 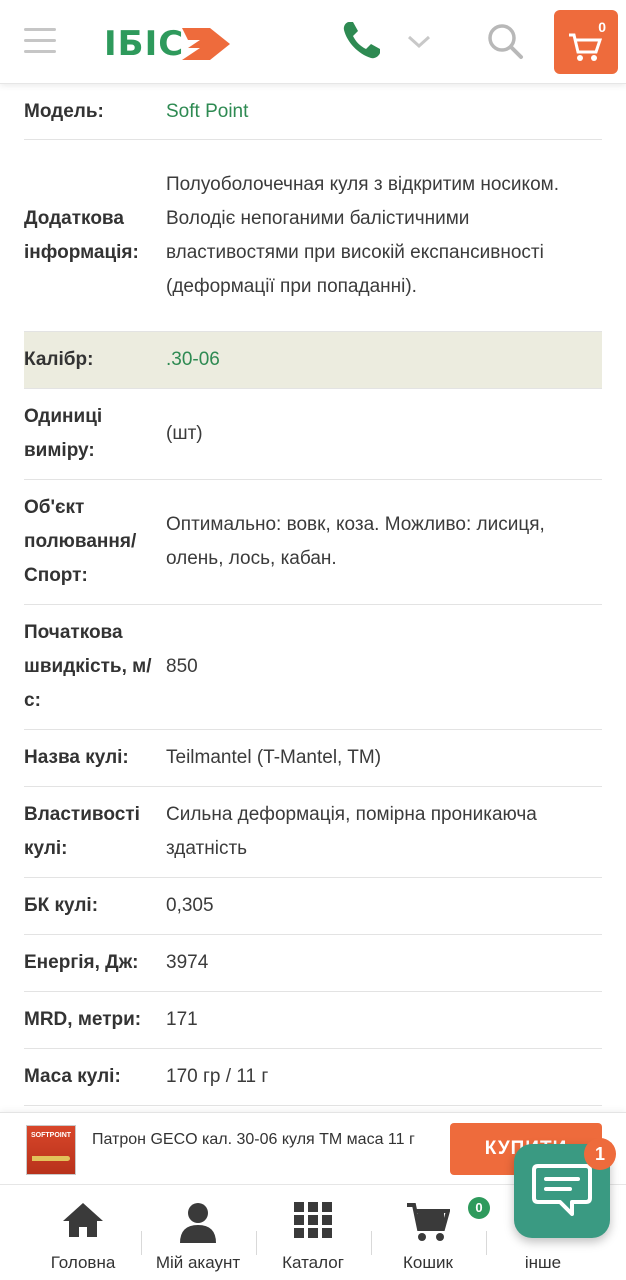 I want to click on spec-row-model: Модель: Soft Point, so click(x=313, y=112).